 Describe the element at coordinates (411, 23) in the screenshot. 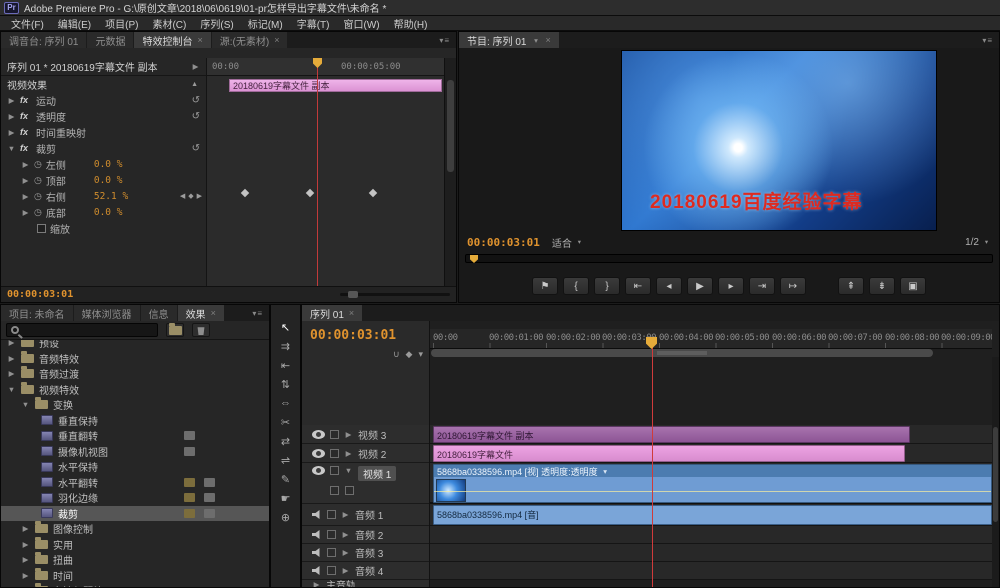

I see `menu-help: 帮助(H)` at that location.